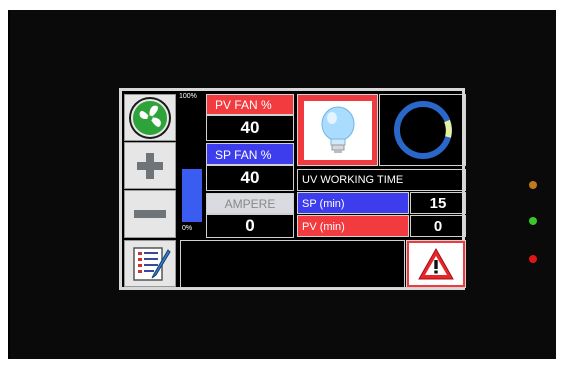 This screenshot has width=562, height=365. What do you see at coordinates (188, 96) in the screenshot?
I see `bar-max-label: 100%` at bounding box center [188, 96].